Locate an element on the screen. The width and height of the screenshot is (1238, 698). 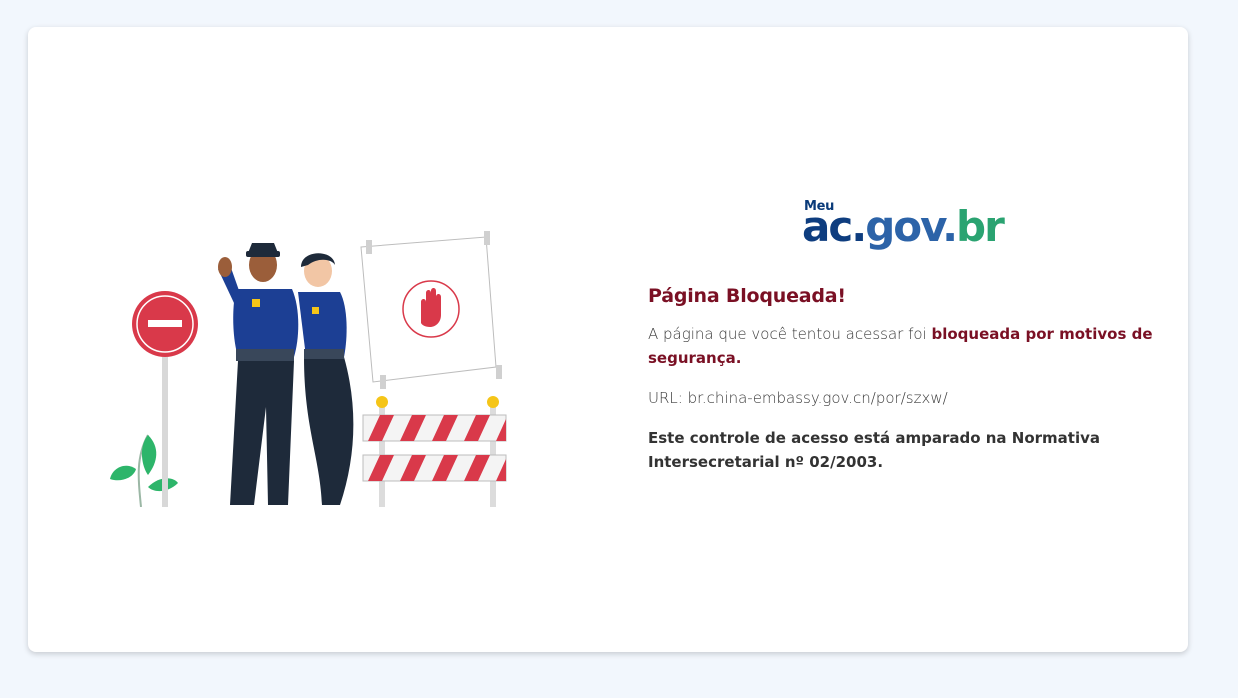
logo-gov-part: gov. is located at coordinates (911, 226).